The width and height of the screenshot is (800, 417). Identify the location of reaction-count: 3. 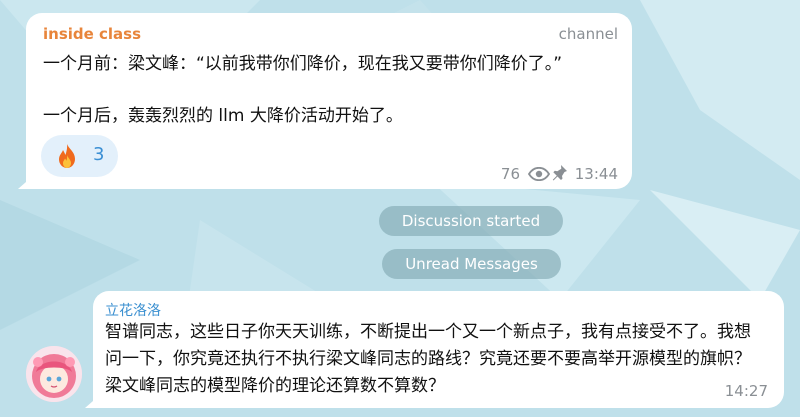
(99, 154).